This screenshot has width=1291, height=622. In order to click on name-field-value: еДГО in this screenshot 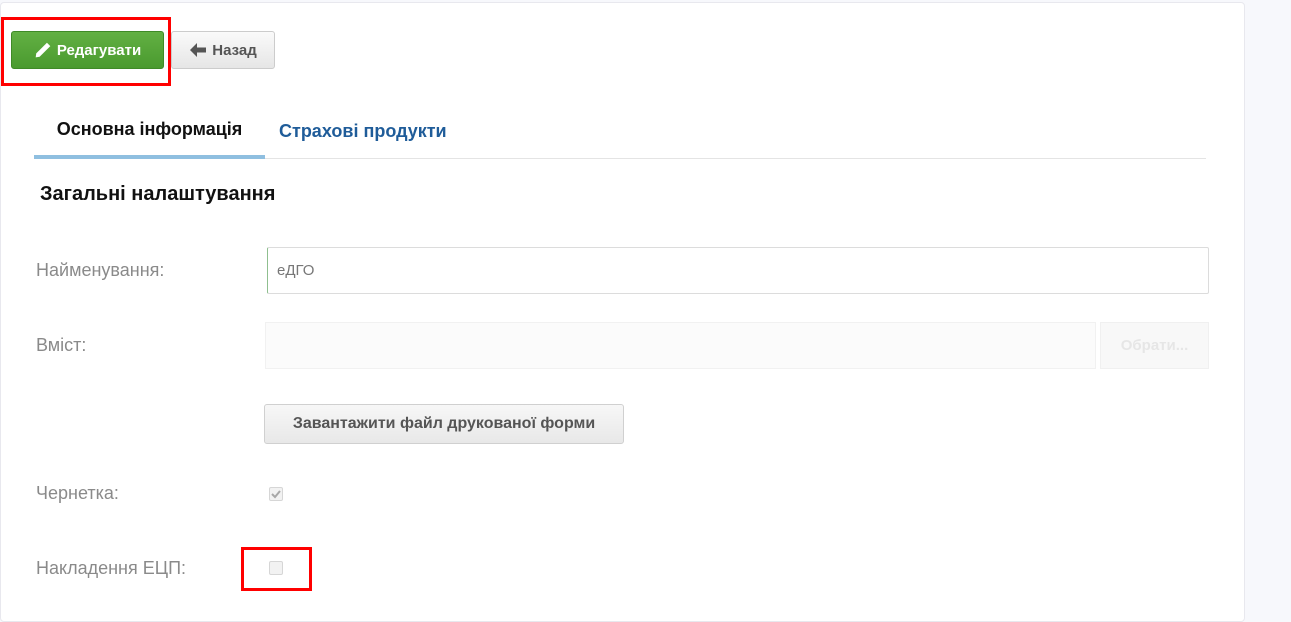, I will do `click(296, 270)`.